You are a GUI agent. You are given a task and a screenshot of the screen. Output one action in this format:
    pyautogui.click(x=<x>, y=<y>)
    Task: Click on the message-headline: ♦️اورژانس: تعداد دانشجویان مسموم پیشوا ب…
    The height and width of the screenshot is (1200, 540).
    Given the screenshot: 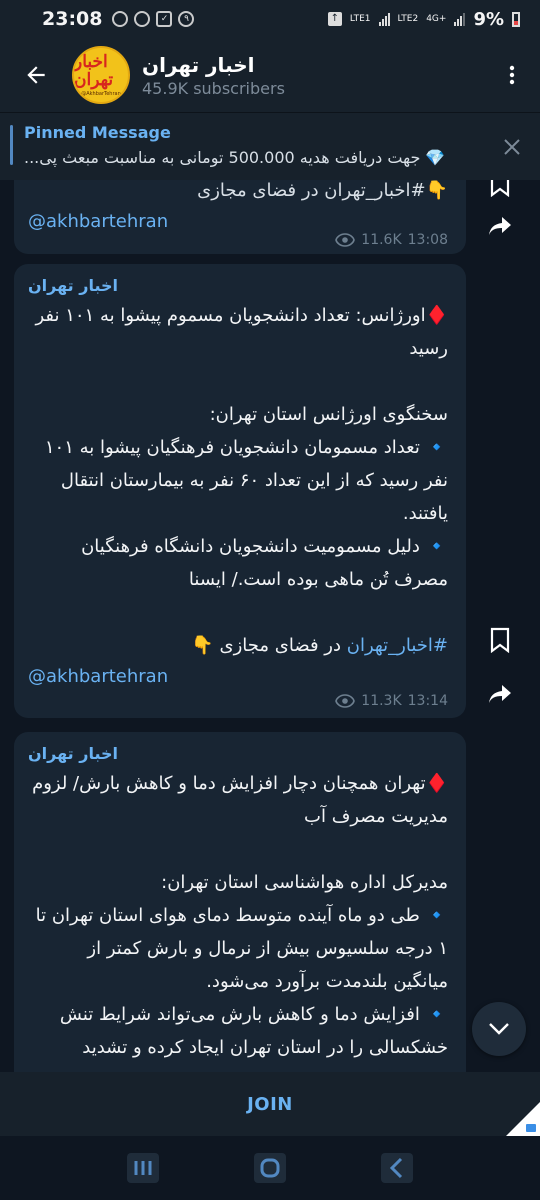 What is the action you would take?
    pyautogui.click(x=241, y=332)
    